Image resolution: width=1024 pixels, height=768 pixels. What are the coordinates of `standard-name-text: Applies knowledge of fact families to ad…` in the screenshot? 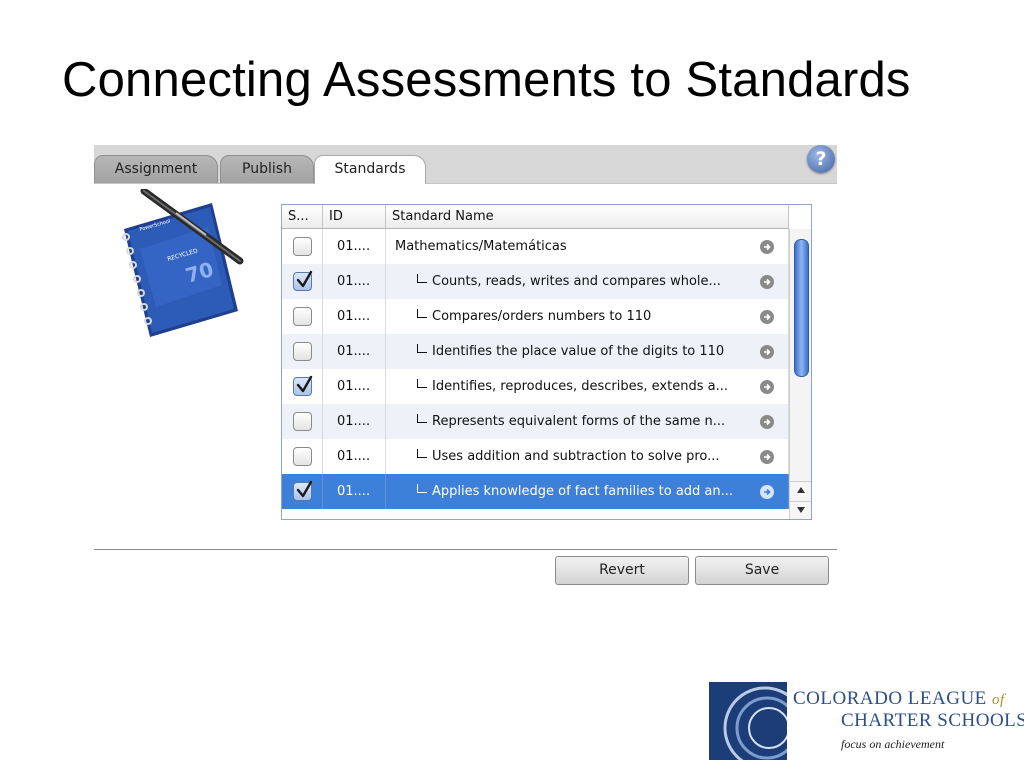 It's located at (583, 491).